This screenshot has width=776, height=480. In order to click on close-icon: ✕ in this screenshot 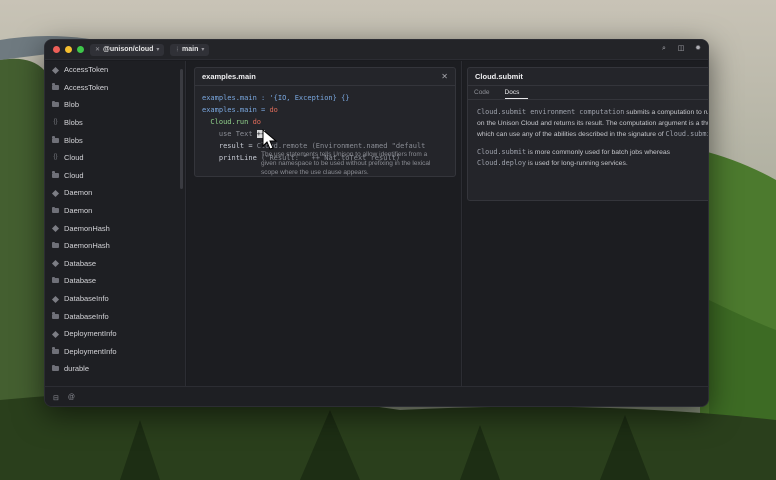, I will do `click(444, 76)`.